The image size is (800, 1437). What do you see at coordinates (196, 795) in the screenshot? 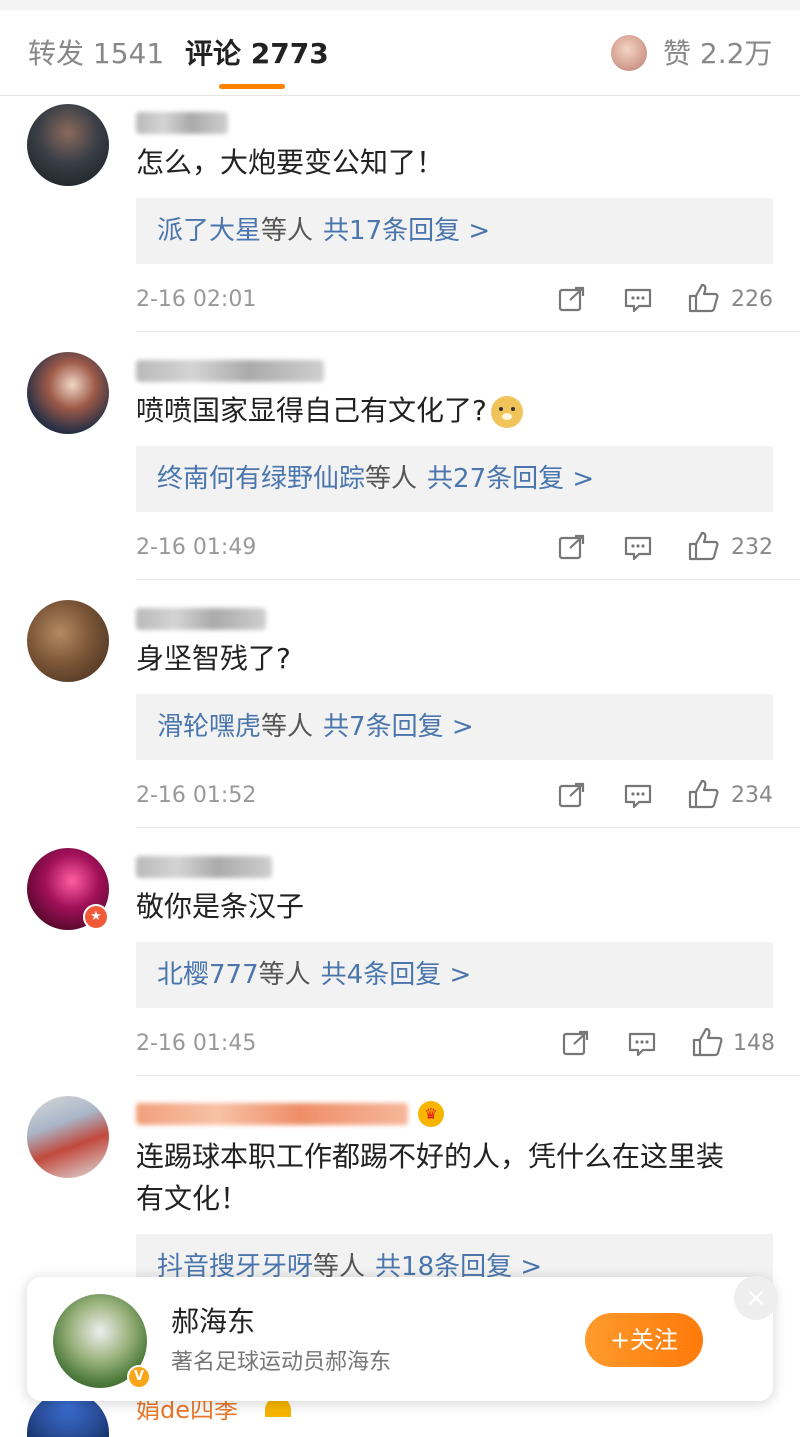
I see `comment-time: 2-16 01:52` at bounding box center [196, 795].